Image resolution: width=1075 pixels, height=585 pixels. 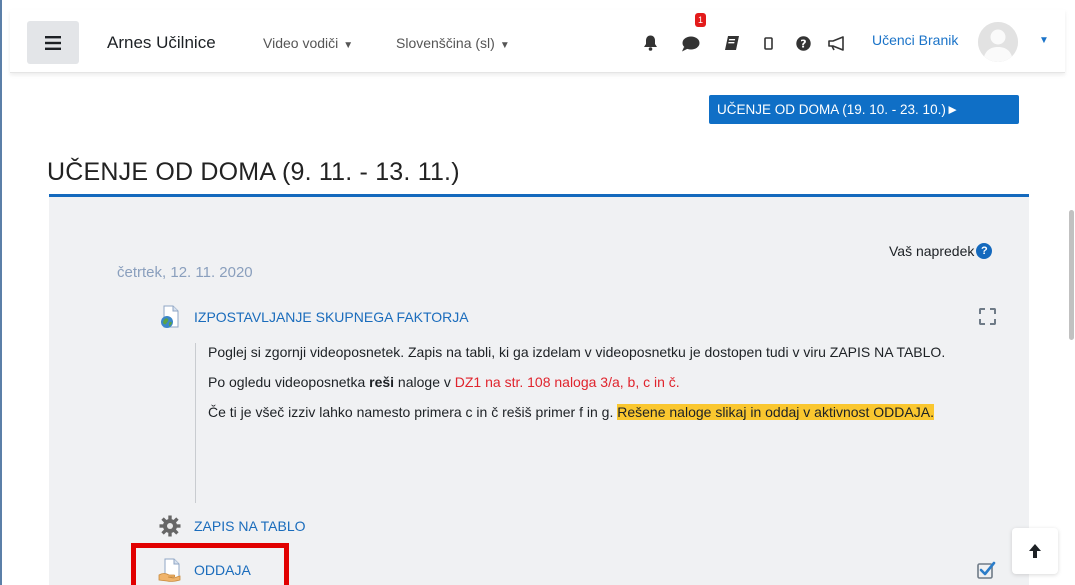 I want to click on user-avatar-icon, so click(x=998, y=42).